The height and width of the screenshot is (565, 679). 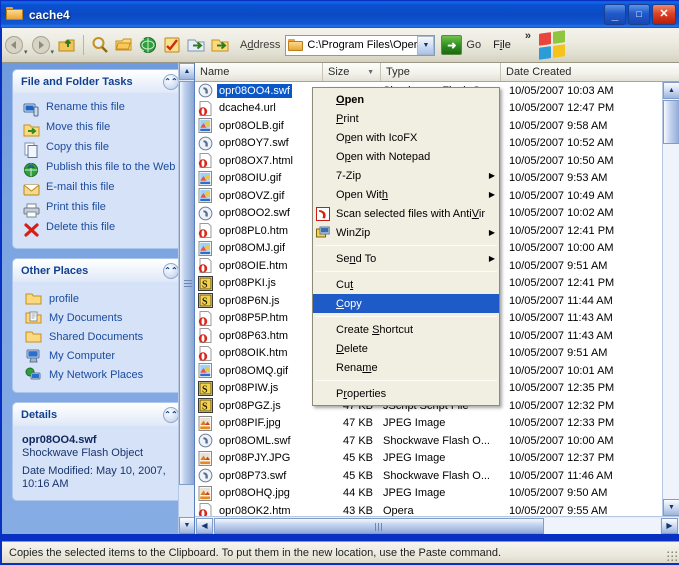 I want to click on cell-name: opr08OIE.htm, so click(x=259, y=266).